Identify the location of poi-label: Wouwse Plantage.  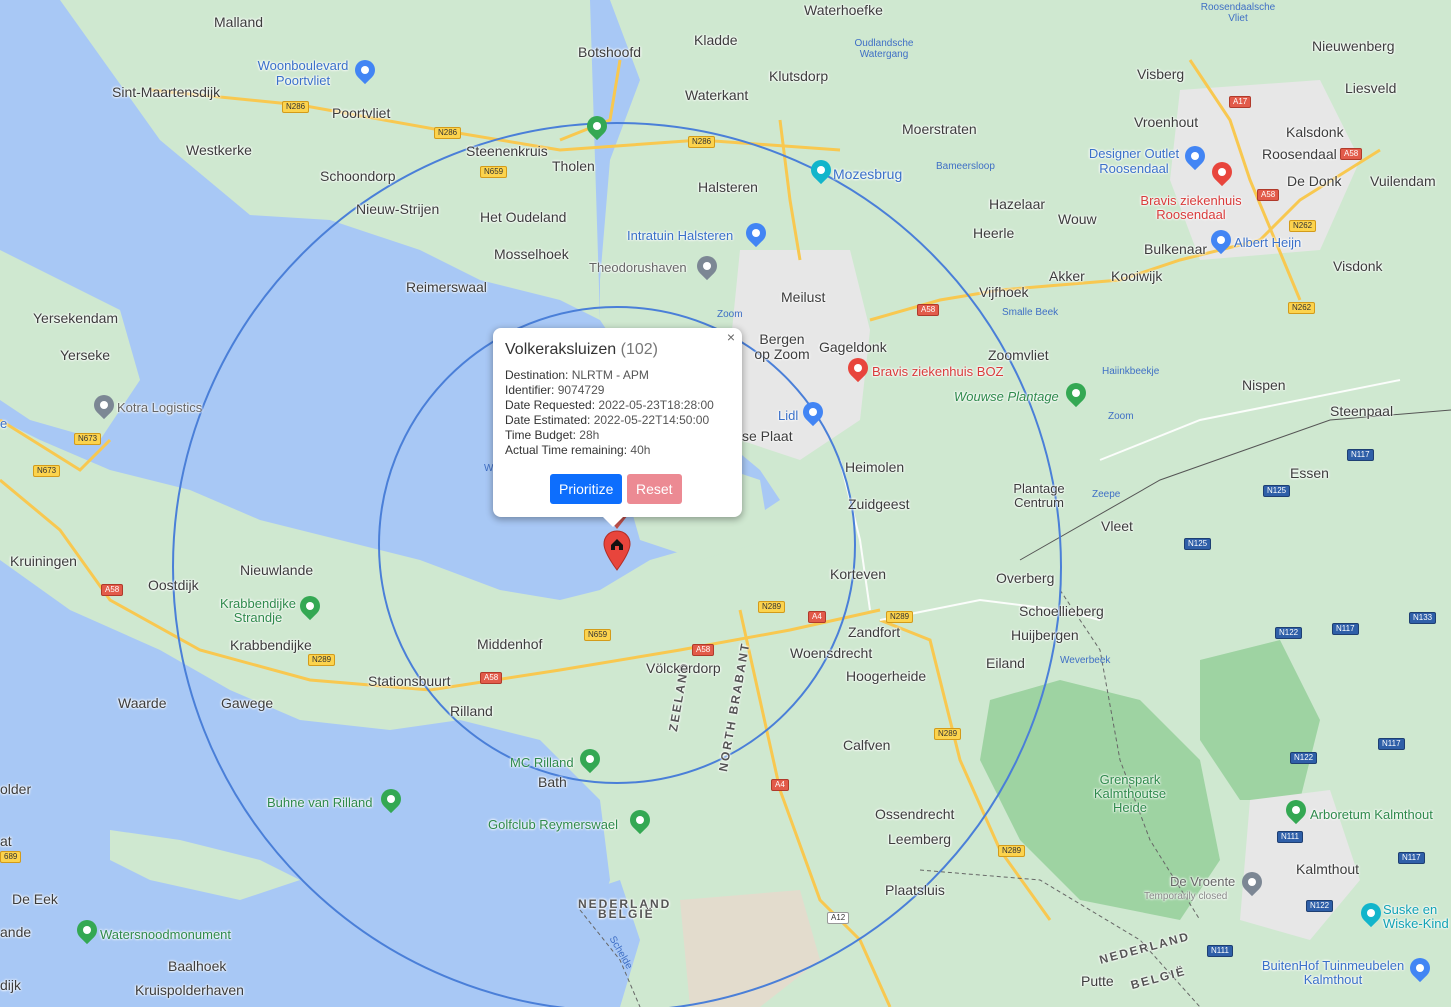
(1006, 397).